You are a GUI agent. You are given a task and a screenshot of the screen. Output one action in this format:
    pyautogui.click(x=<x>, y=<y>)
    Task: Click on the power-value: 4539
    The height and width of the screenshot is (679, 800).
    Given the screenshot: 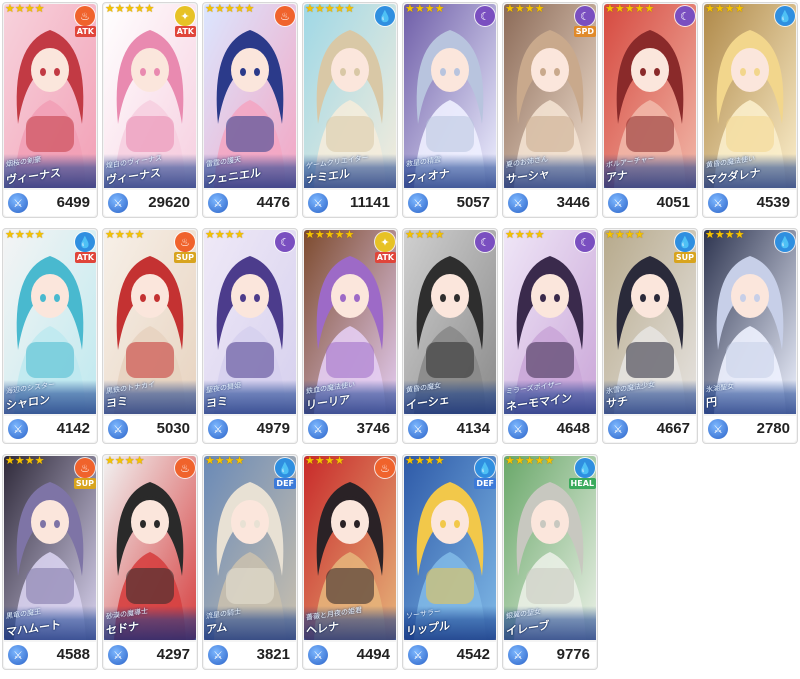 What is the action you would take?
    pyautogui.click(x=773, y=202)
    